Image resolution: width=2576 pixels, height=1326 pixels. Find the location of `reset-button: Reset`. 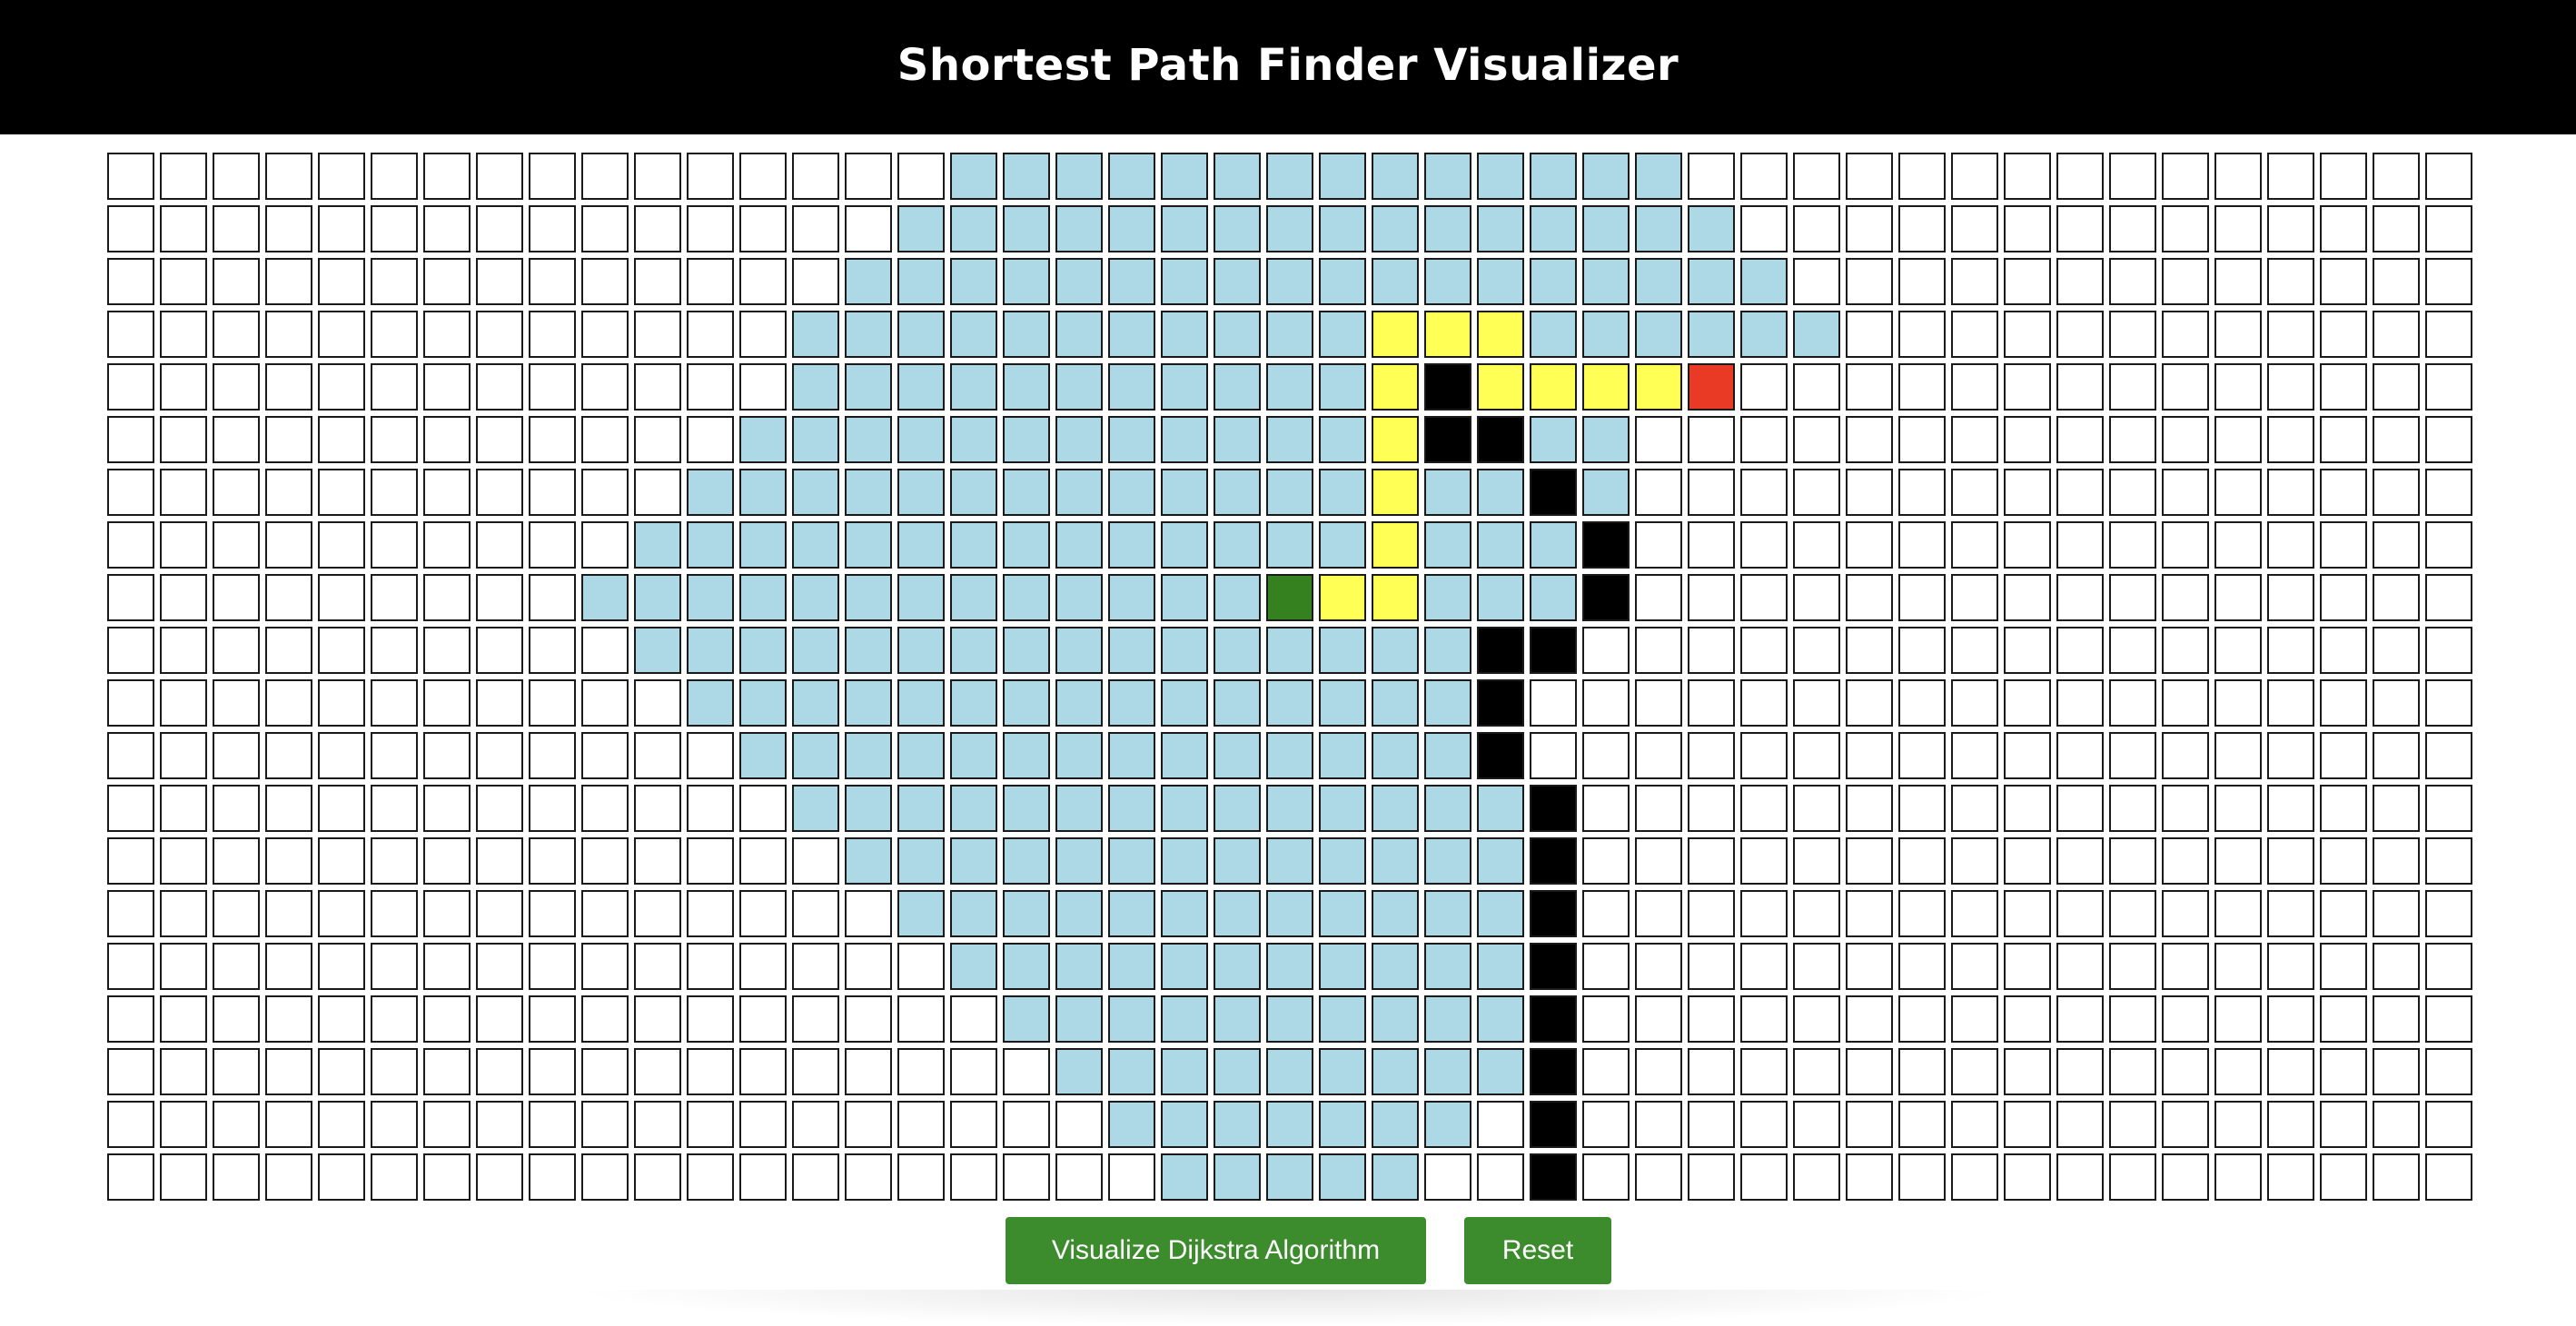

reset-button: Reset is located at coordinates (1537, 1250).